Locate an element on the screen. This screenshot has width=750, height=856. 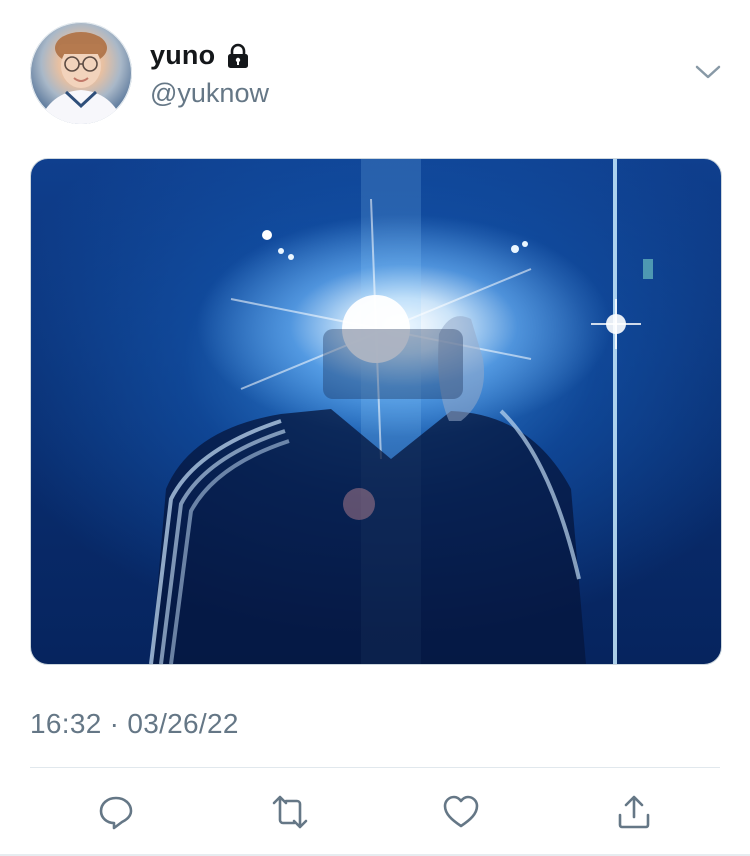
like-button is located at coordinates (461, 812).